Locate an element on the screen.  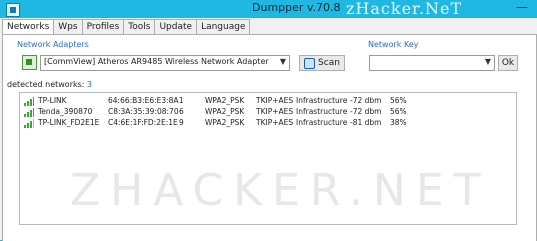
brand-watermark: zHacker.NeT is located at coordinates (404, 9).